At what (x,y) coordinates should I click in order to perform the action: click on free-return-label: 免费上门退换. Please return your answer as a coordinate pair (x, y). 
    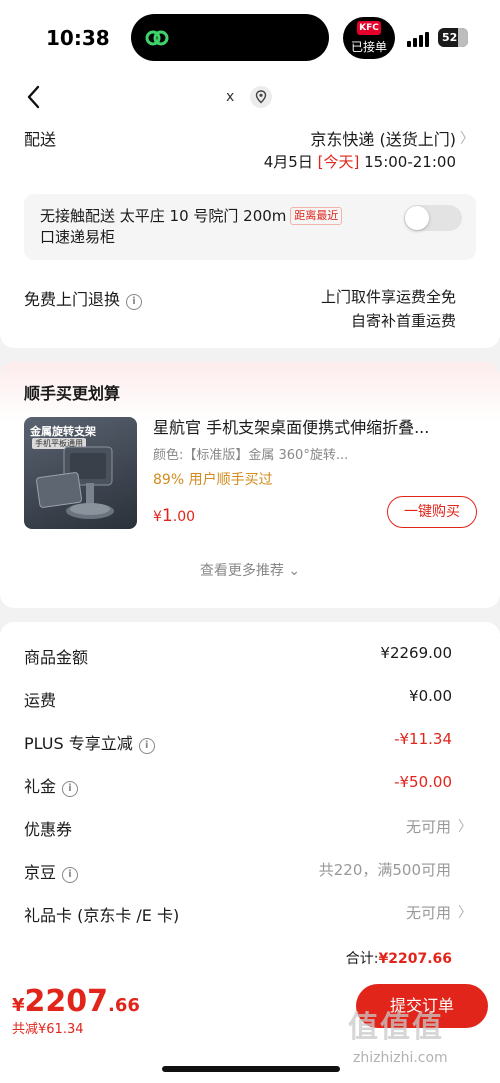
    Looking at the image, I should click on (72, 299).